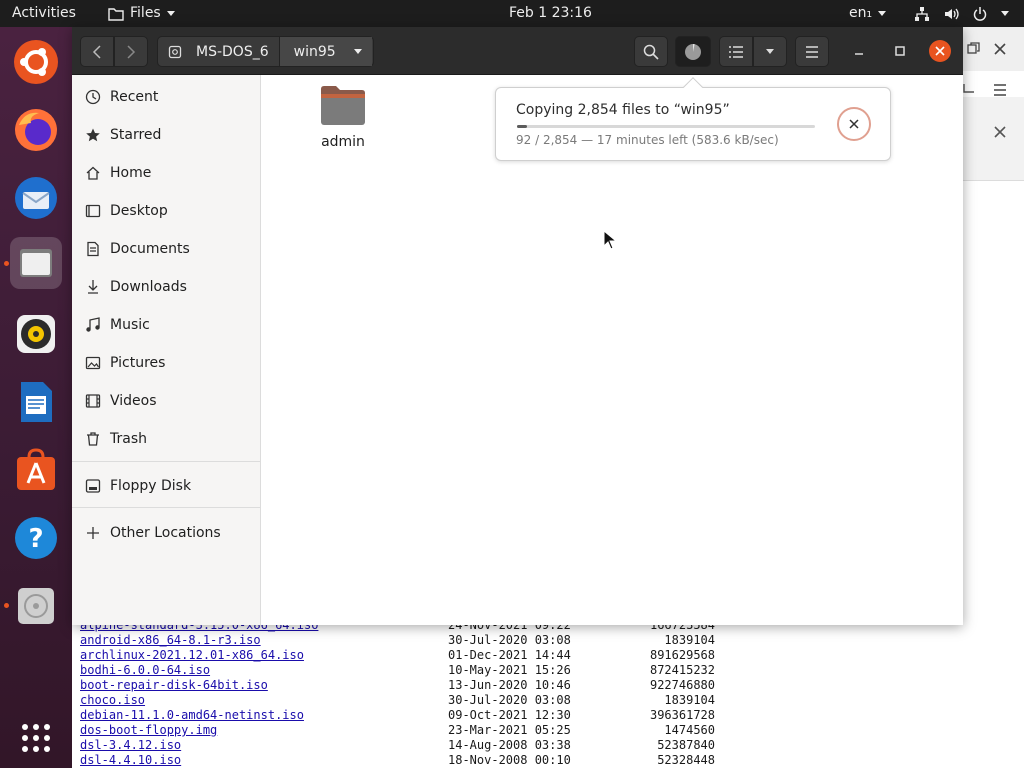  Describe the element at coordinates (148, 730) in the screenshot. I see `file-link: dos-boot-floppy.img` at that location.